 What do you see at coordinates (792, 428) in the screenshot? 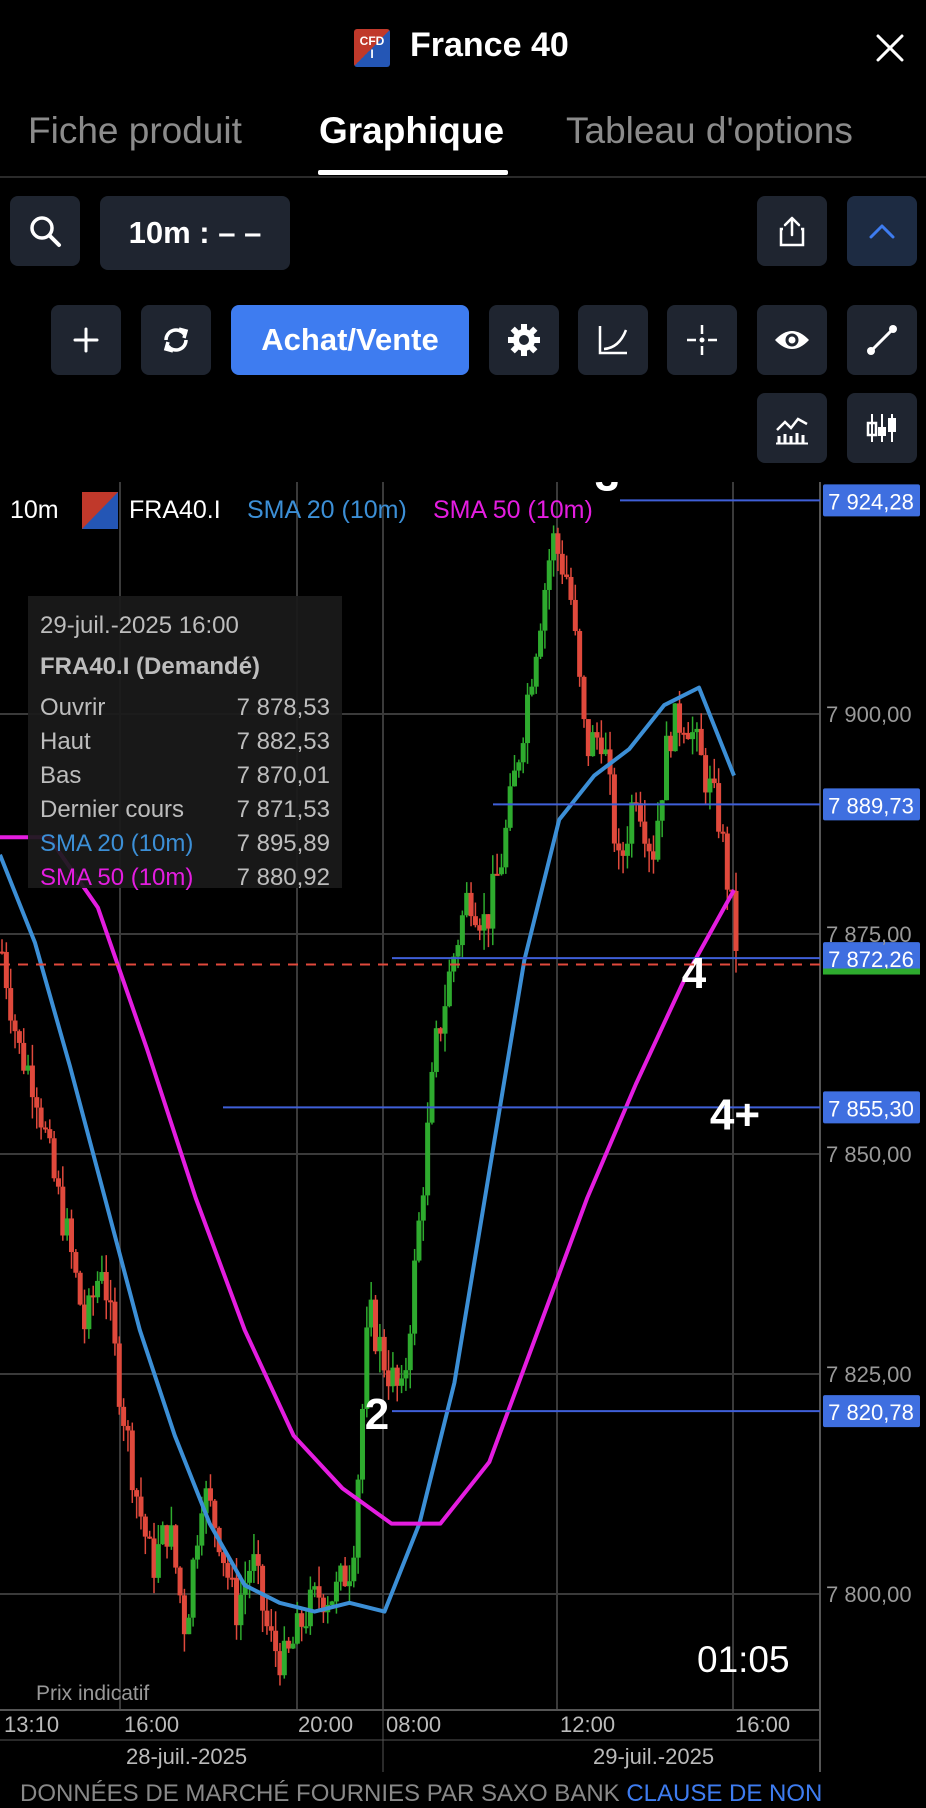
I see `indicators-button` at bounding box center [792, 428].